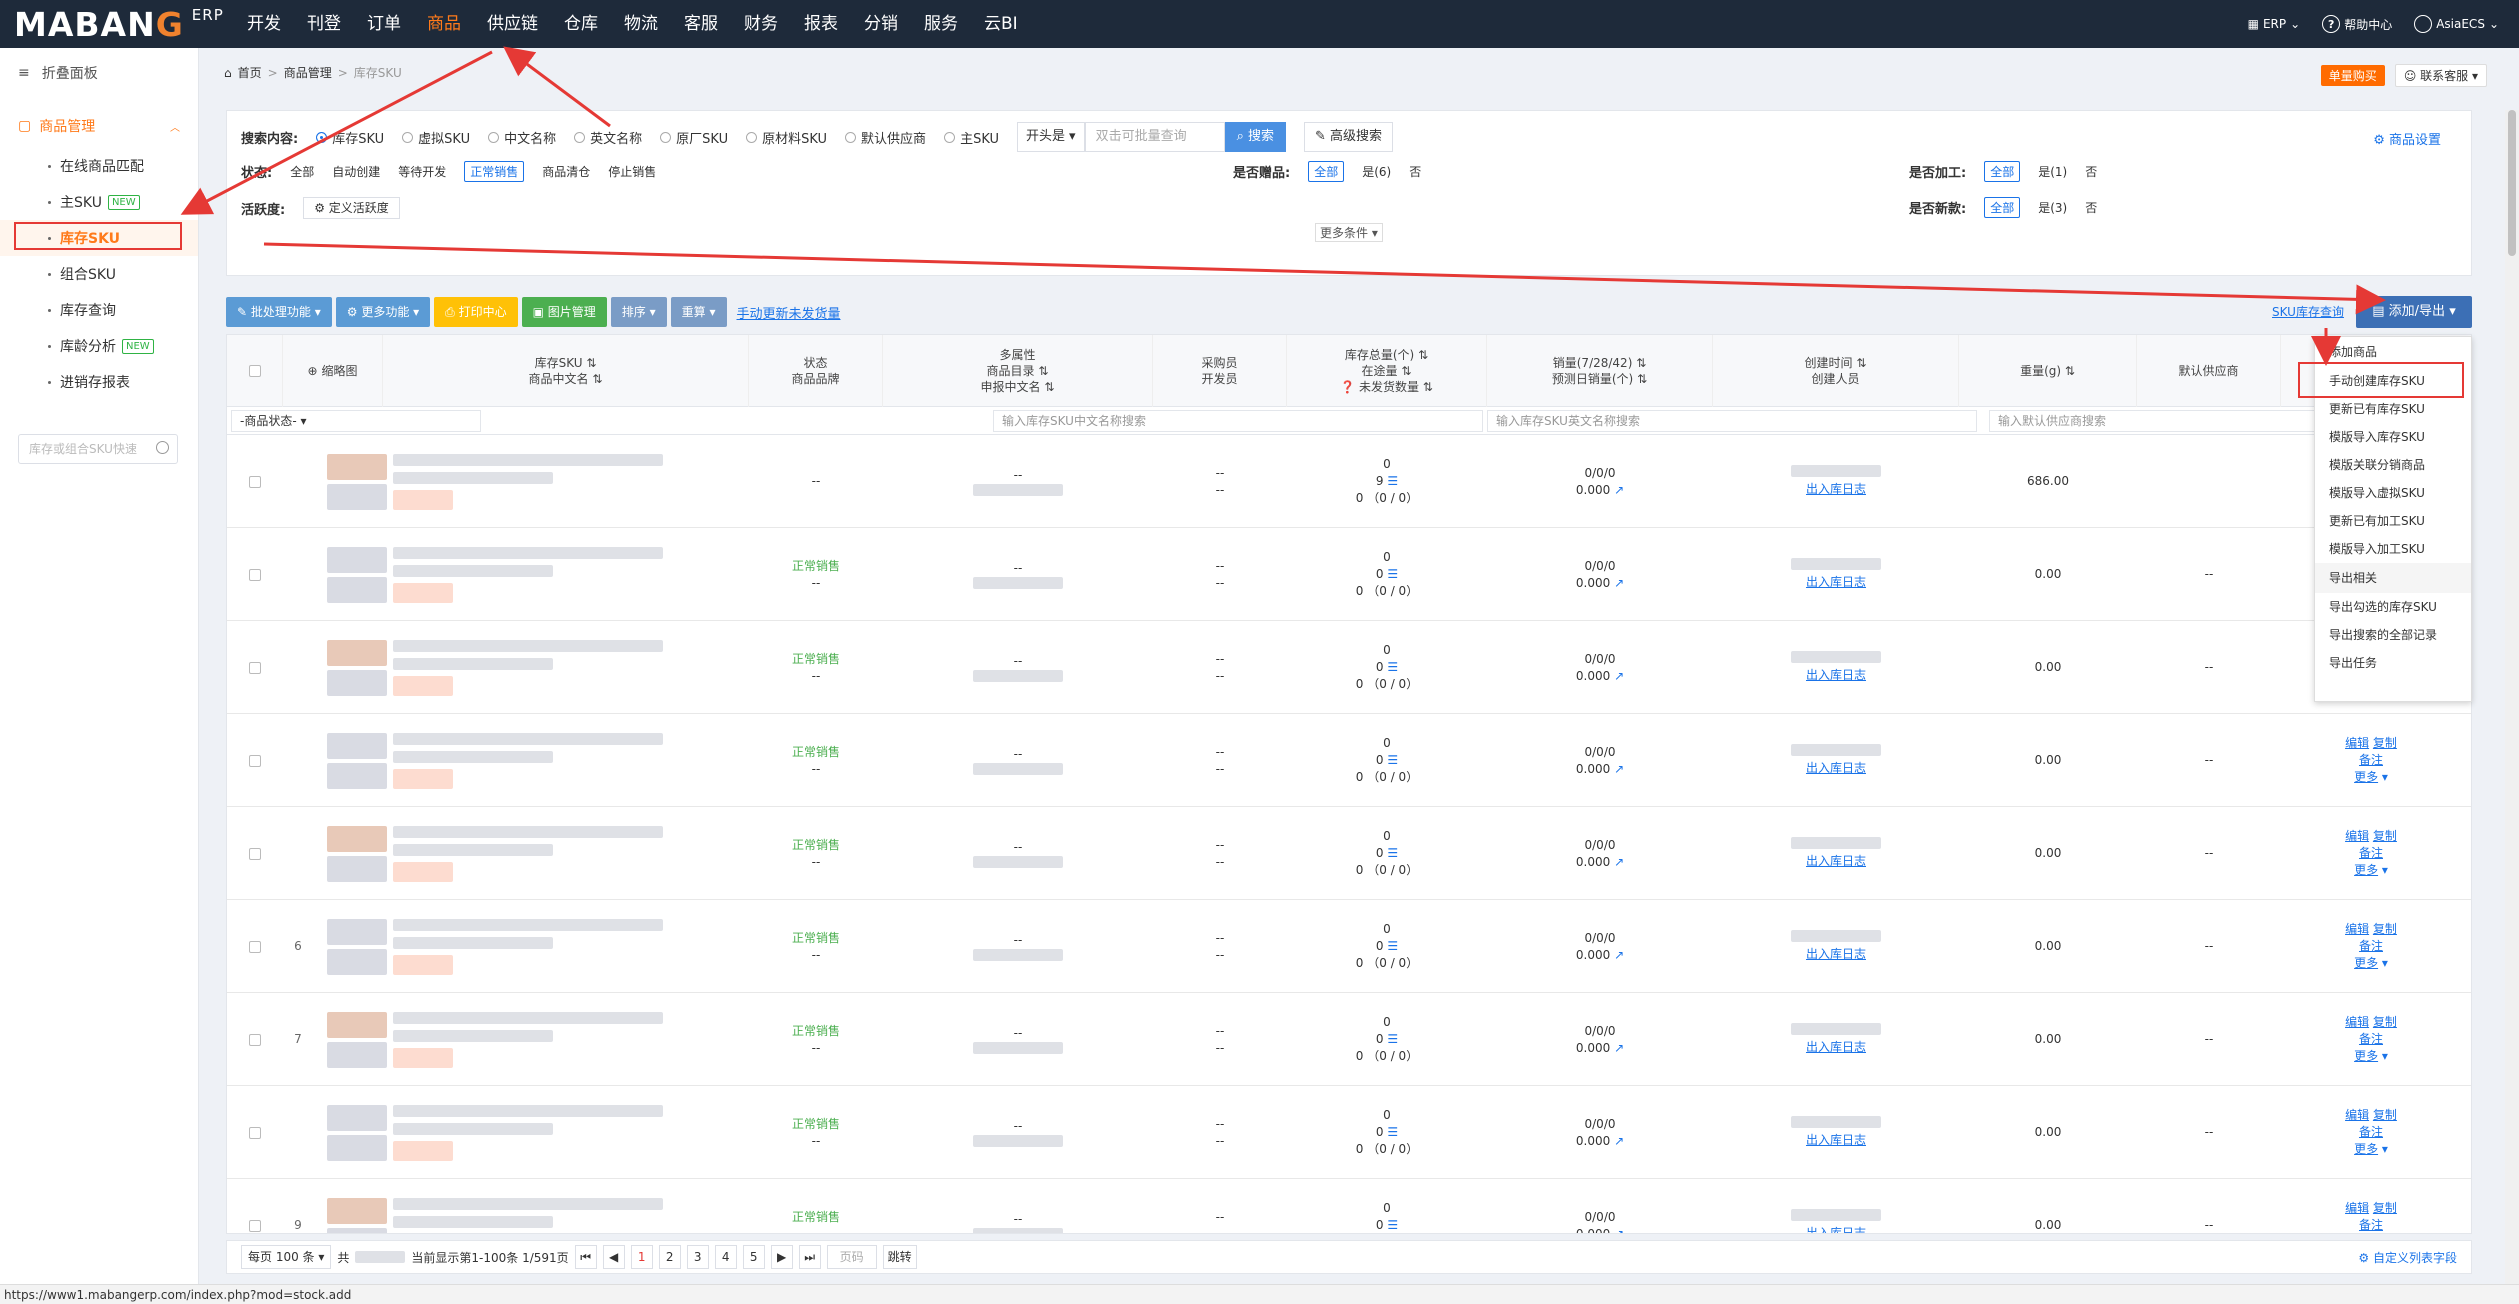 This screenshot has height=1304, width=2519. I want to click on radio-main-sku: 主SKU, so click(971, 137).